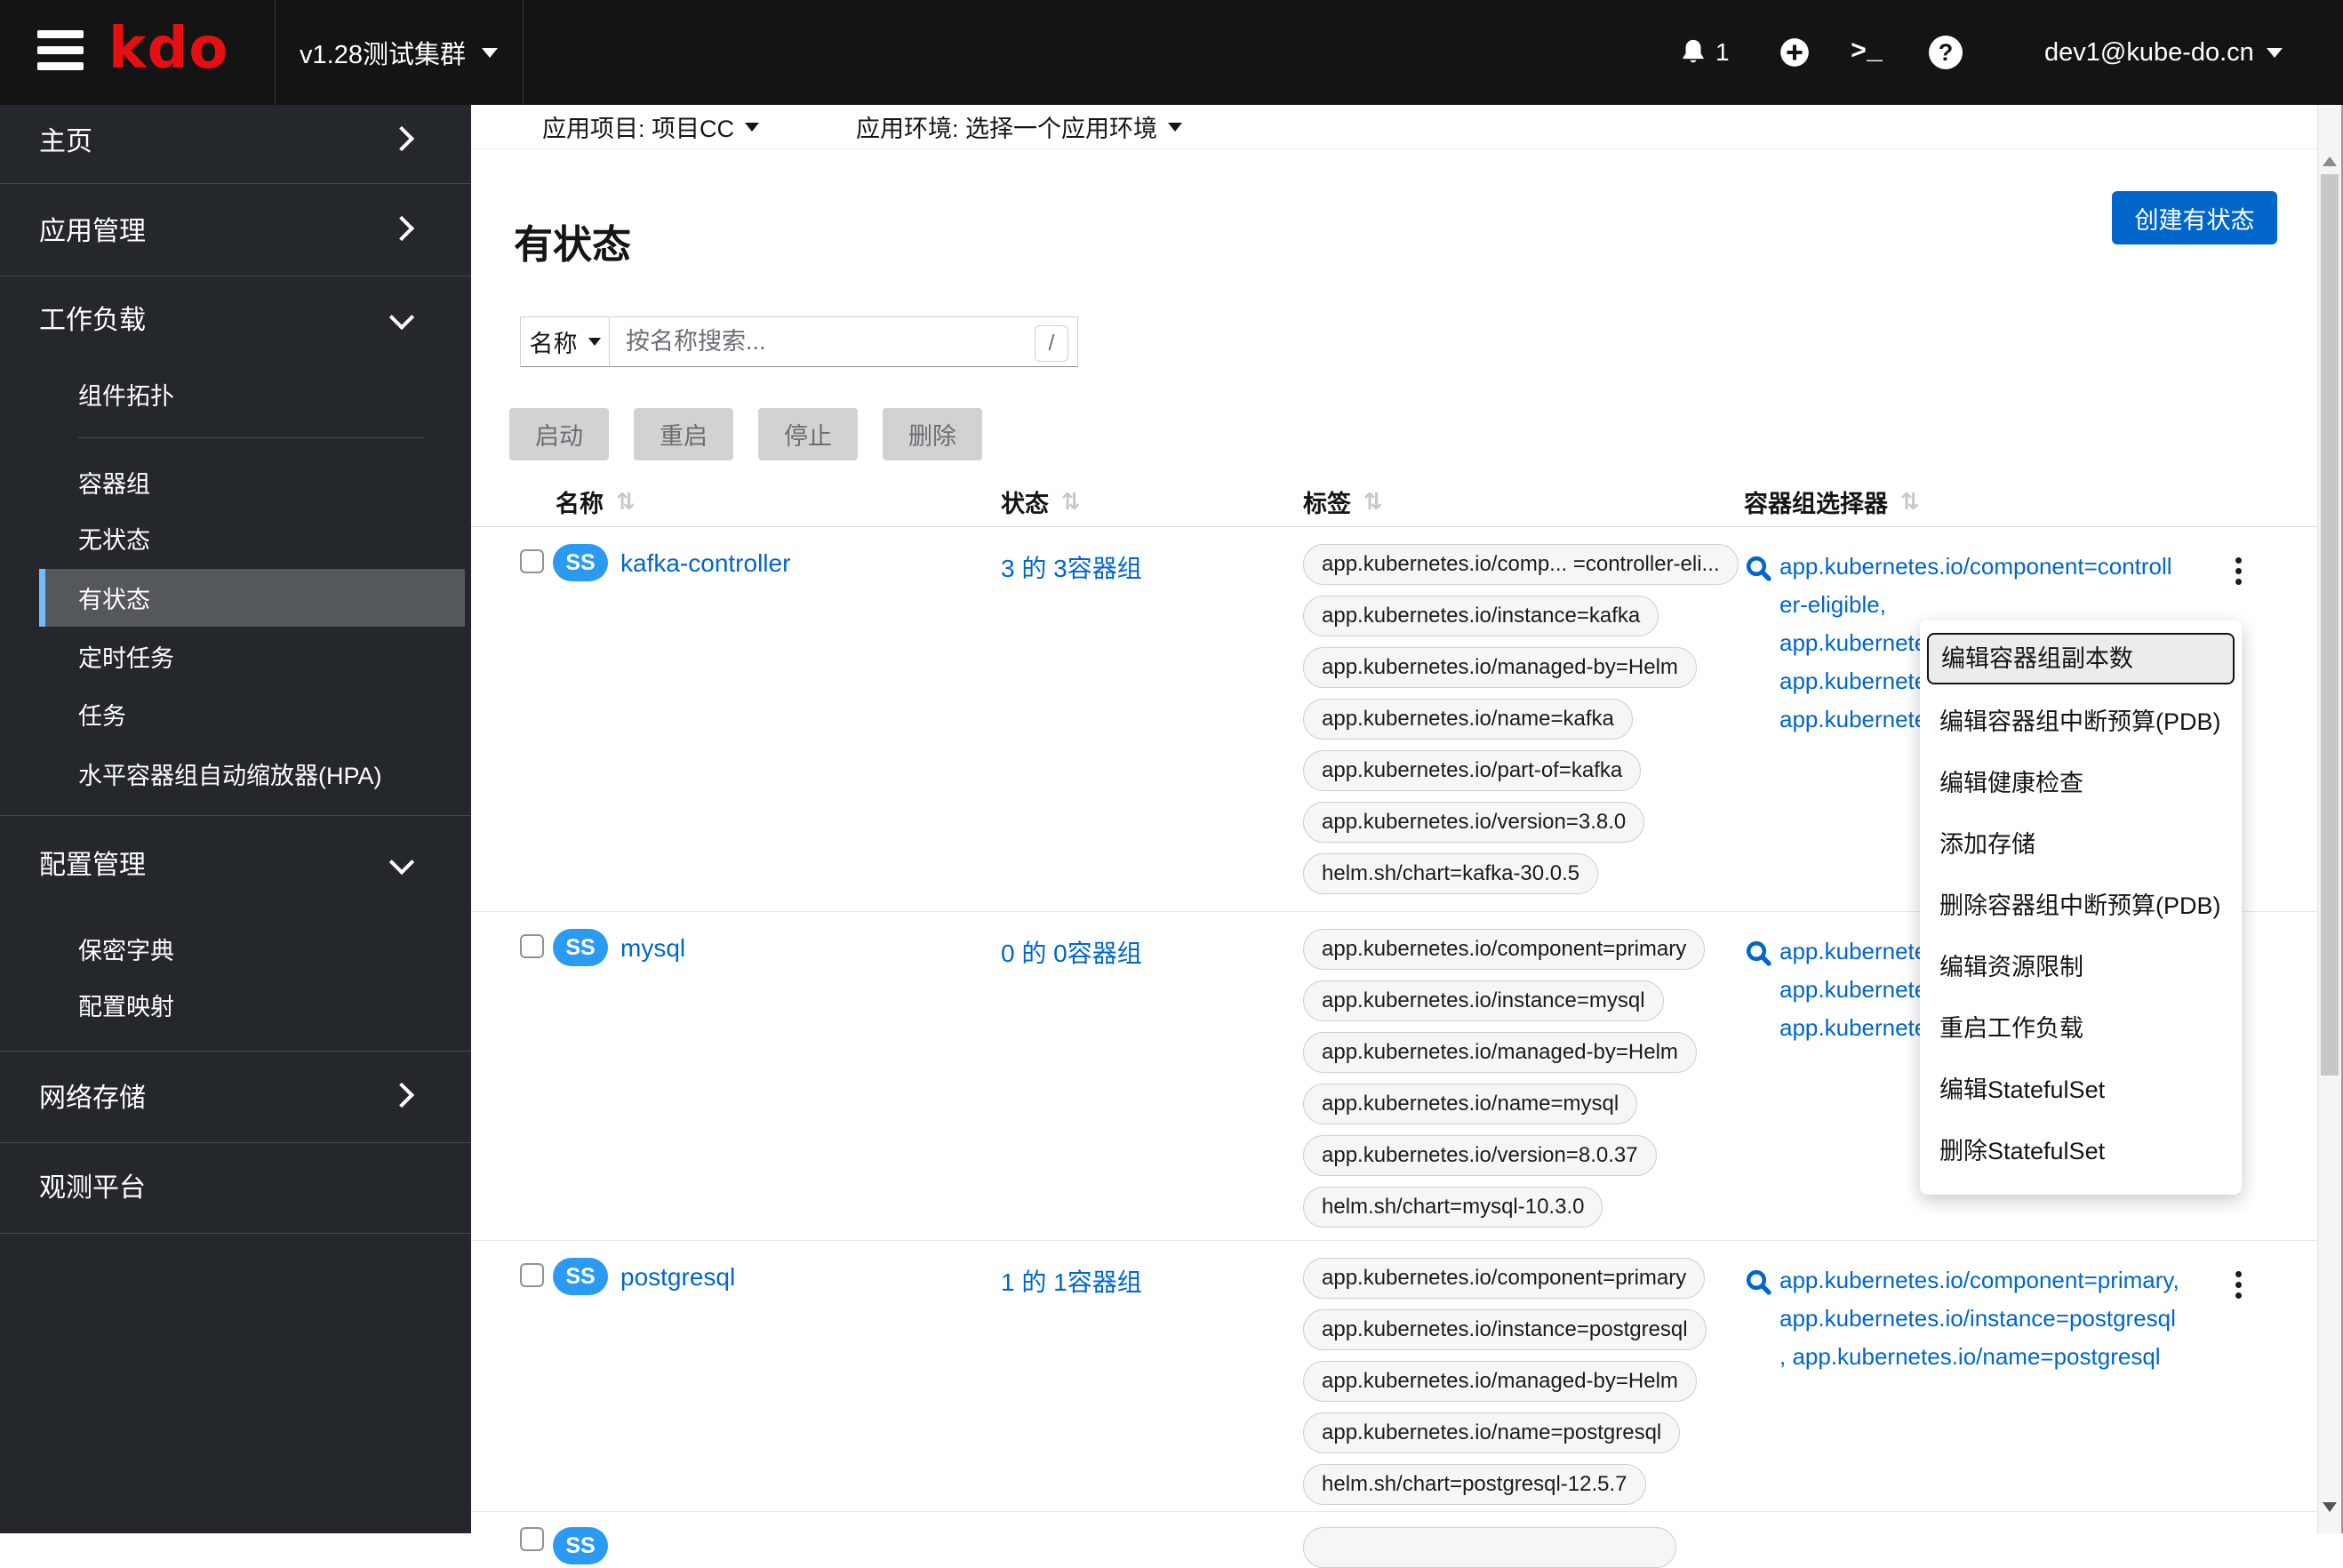  Describe the element at coordinates (2081, 906) in the screenshot. I see `menu-item-delete-pdb: 删除容器组中断预算(PDB)` at that location.